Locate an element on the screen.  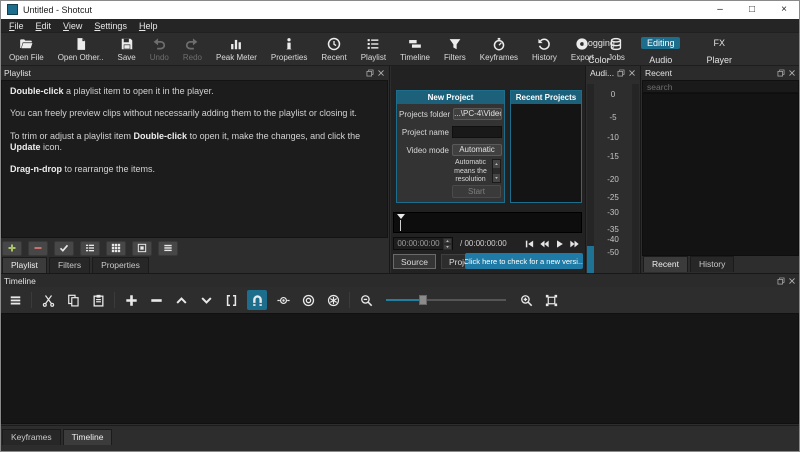
zoom-in-button is located at coordinates (526, 300).